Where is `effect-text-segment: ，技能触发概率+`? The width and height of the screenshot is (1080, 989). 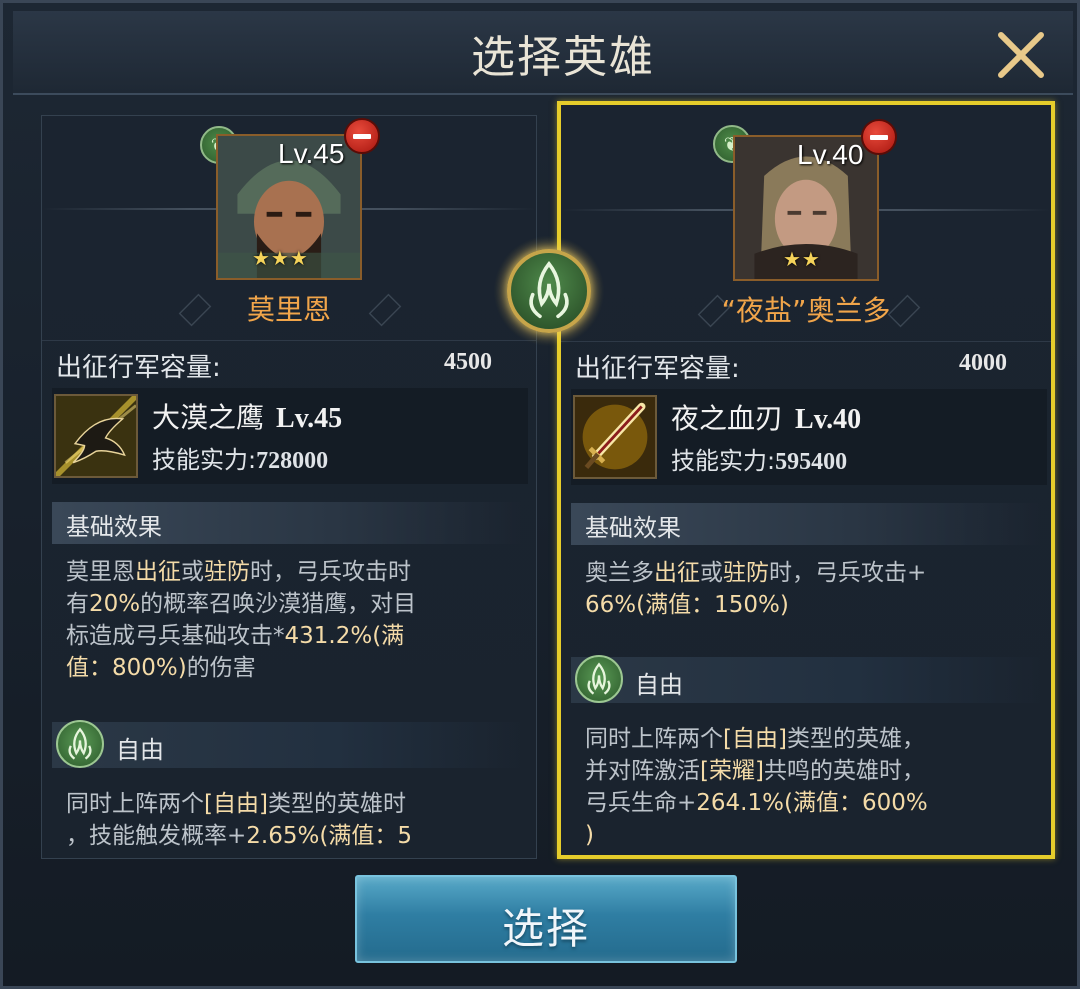 effect-text-segment: ，技能触发概率+ is located at coordinates (156, 836).